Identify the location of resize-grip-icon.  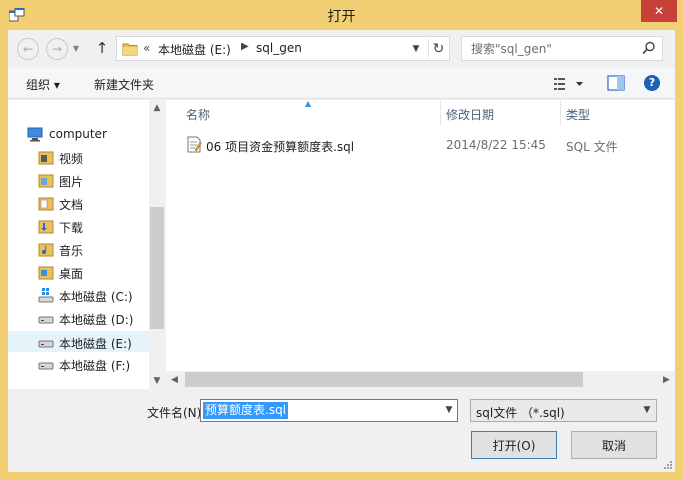
(668, 465).